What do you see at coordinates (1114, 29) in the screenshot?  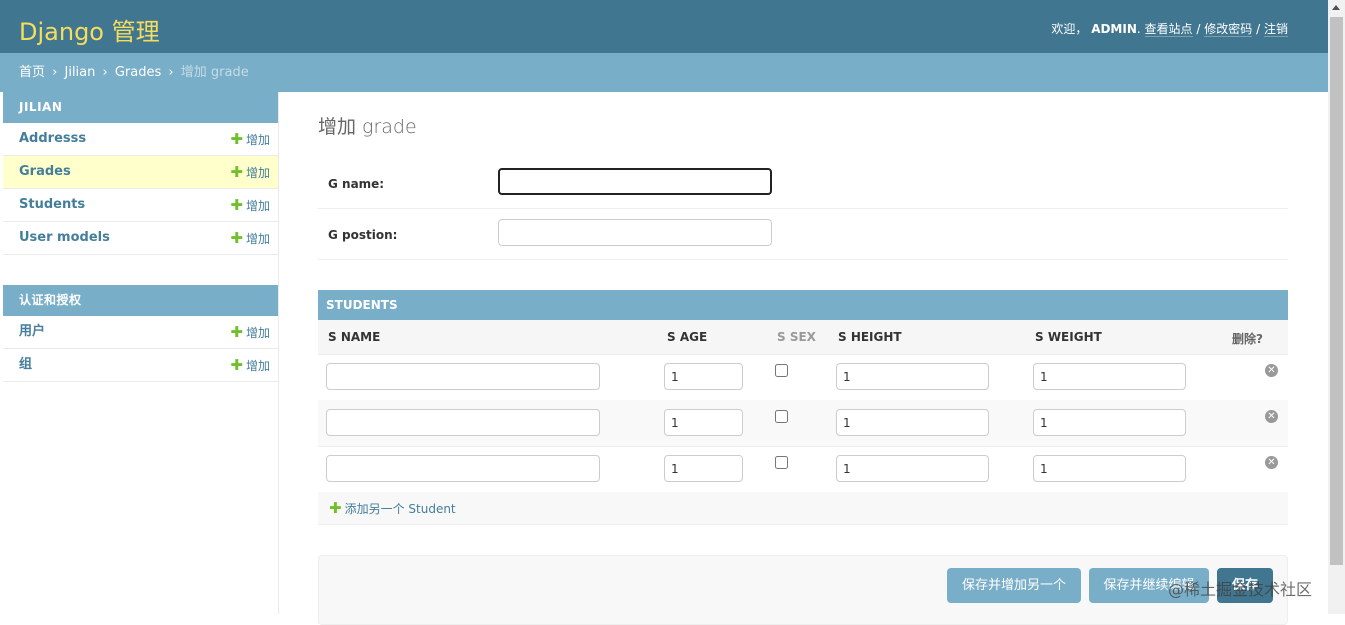 I see `username: ADMIN` at bounding box center [1114, 29].